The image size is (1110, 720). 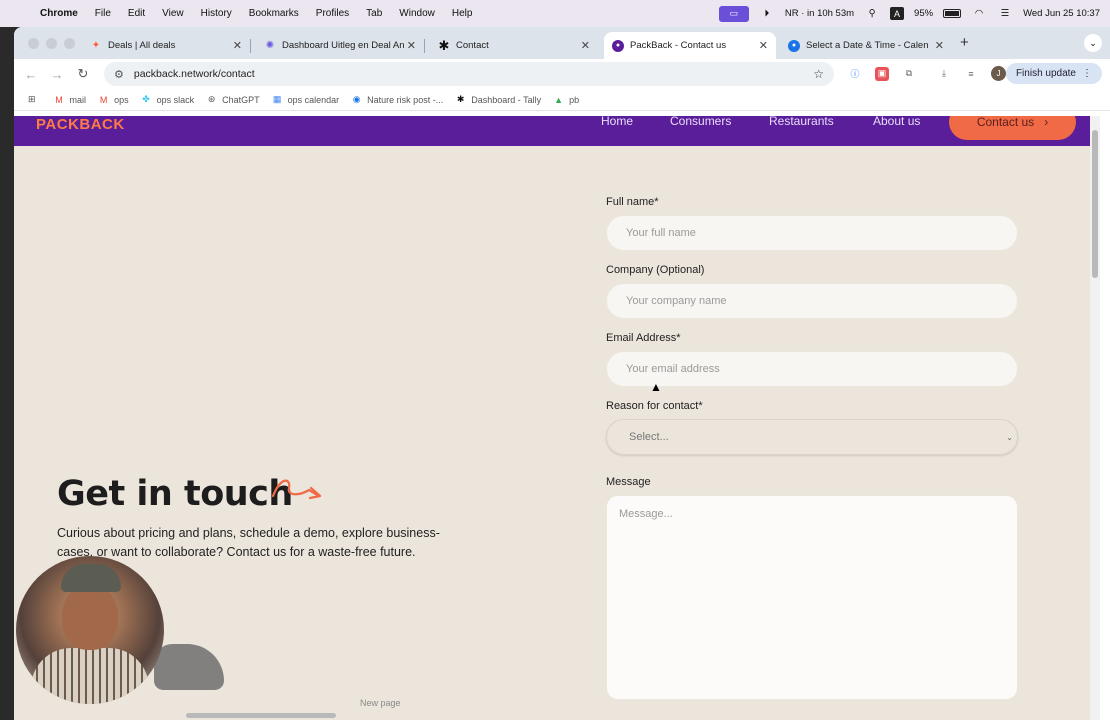 What do you see at coordinates (78, 99) in the screenshot?
I see `bookmark-label: mail` at bounding box center [78, 99].